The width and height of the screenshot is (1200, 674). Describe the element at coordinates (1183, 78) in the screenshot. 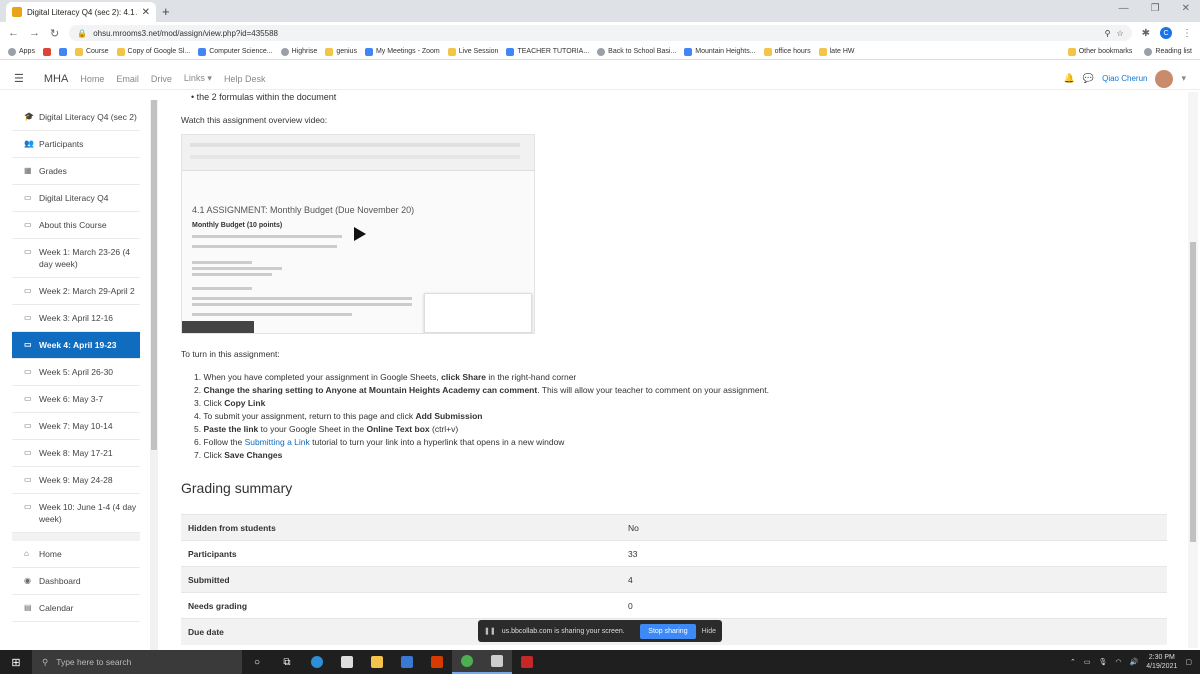

I see `user-menu-caret-icon: ▾` at that location.